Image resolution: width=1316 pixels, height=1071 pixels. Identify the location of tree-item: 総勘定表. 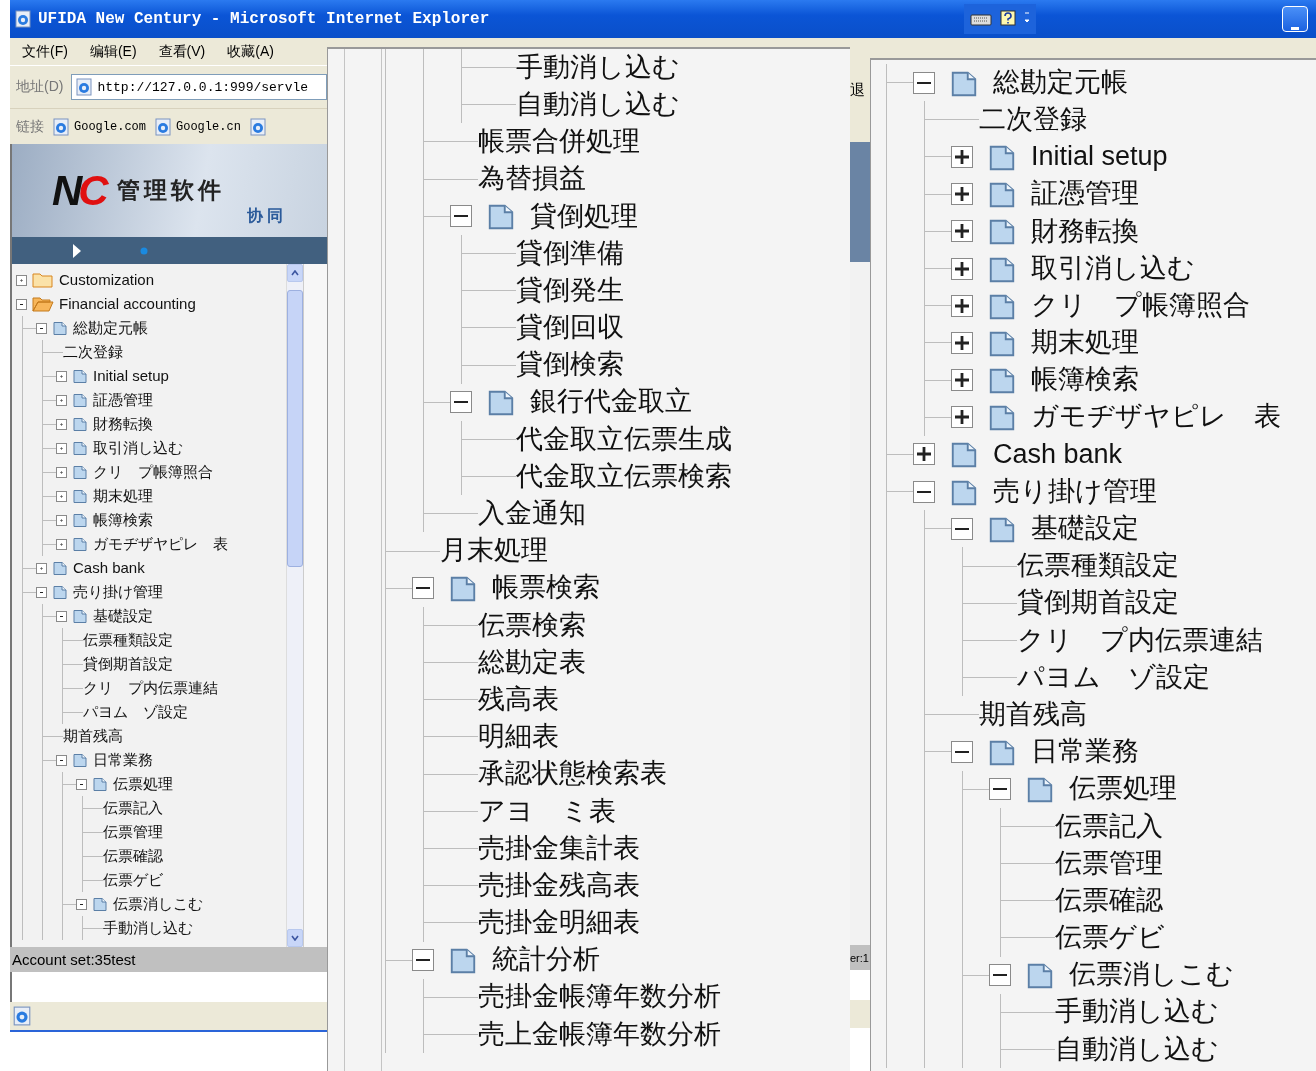
(532, 662).